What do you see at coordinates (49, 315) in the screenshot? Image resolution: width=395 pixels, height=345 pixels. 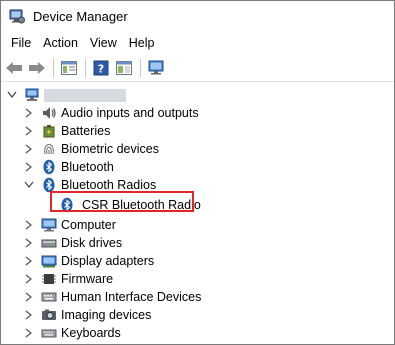 I see `camera-icon` at bounding box center [49, 315].